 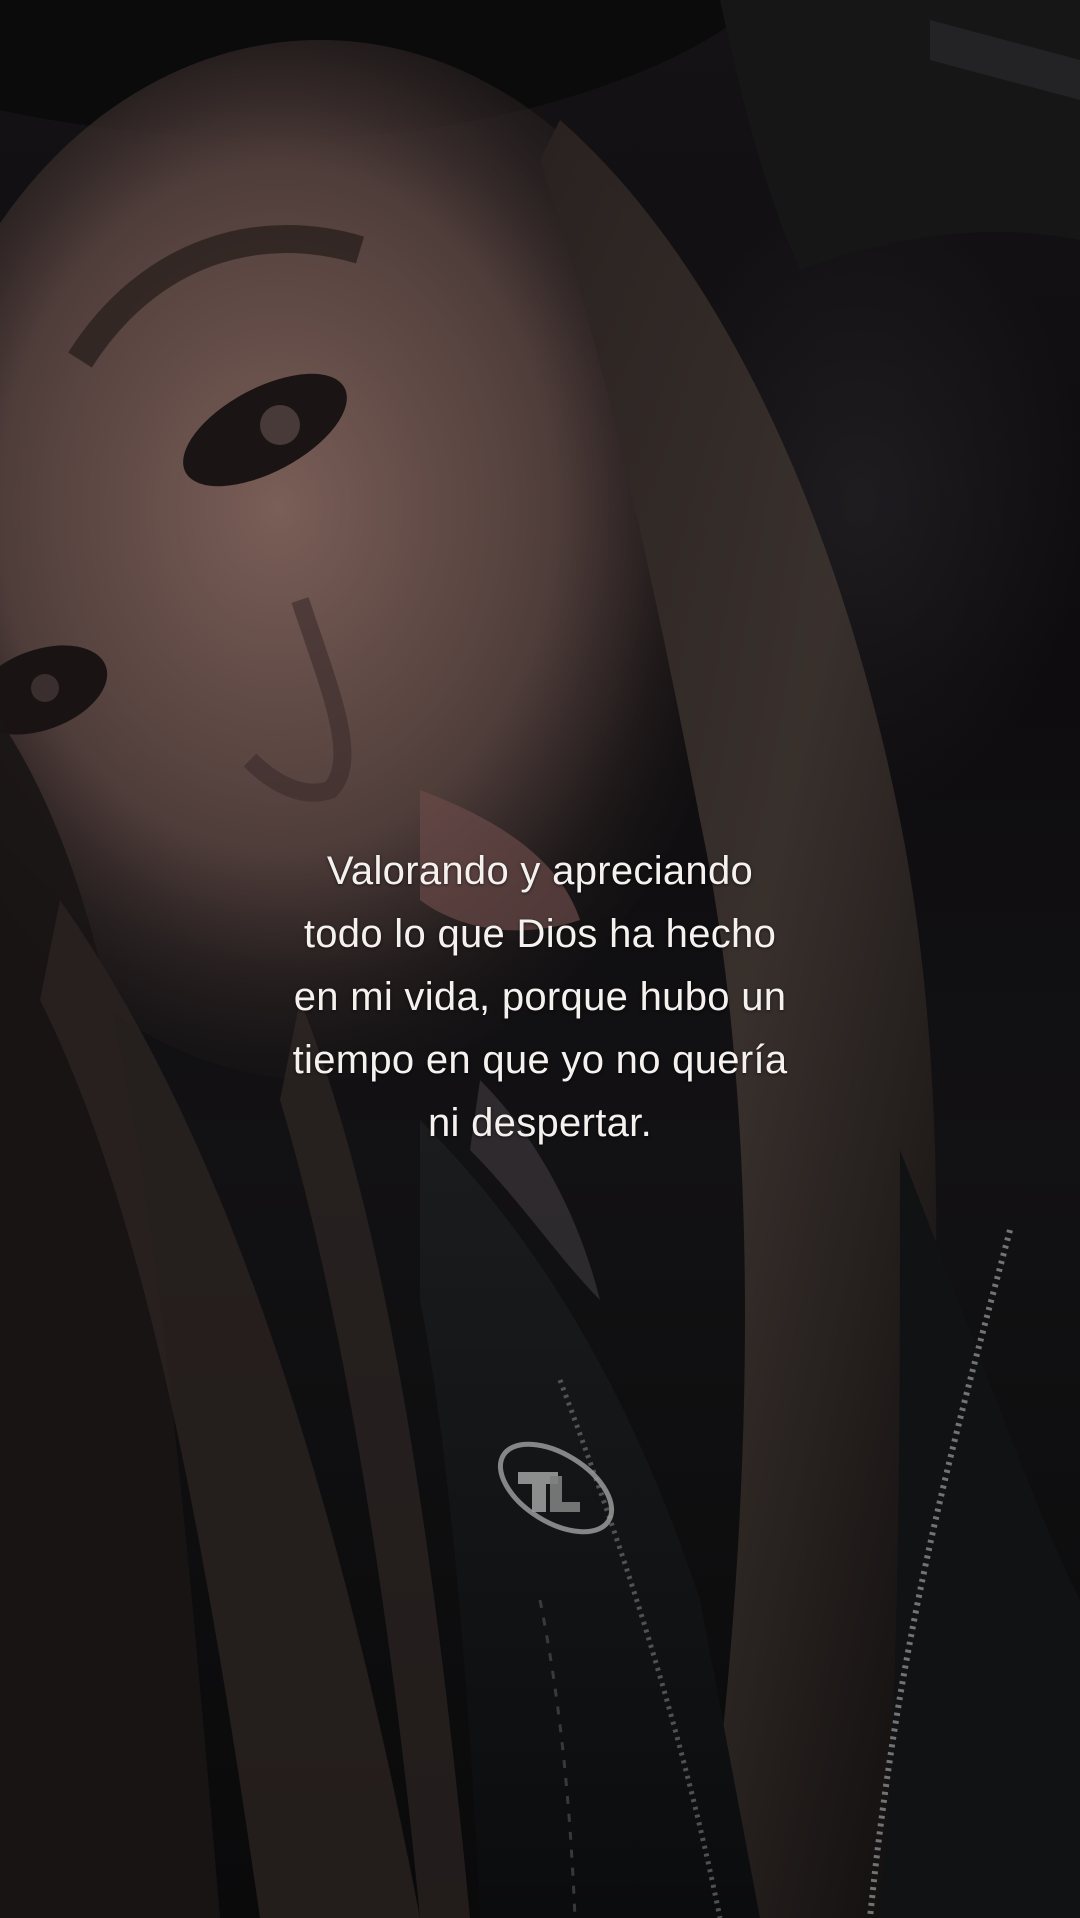 What do you see at coordinates (900, 135) in the screenshot?
I see `car-interior` at bounding box center [900, 135].